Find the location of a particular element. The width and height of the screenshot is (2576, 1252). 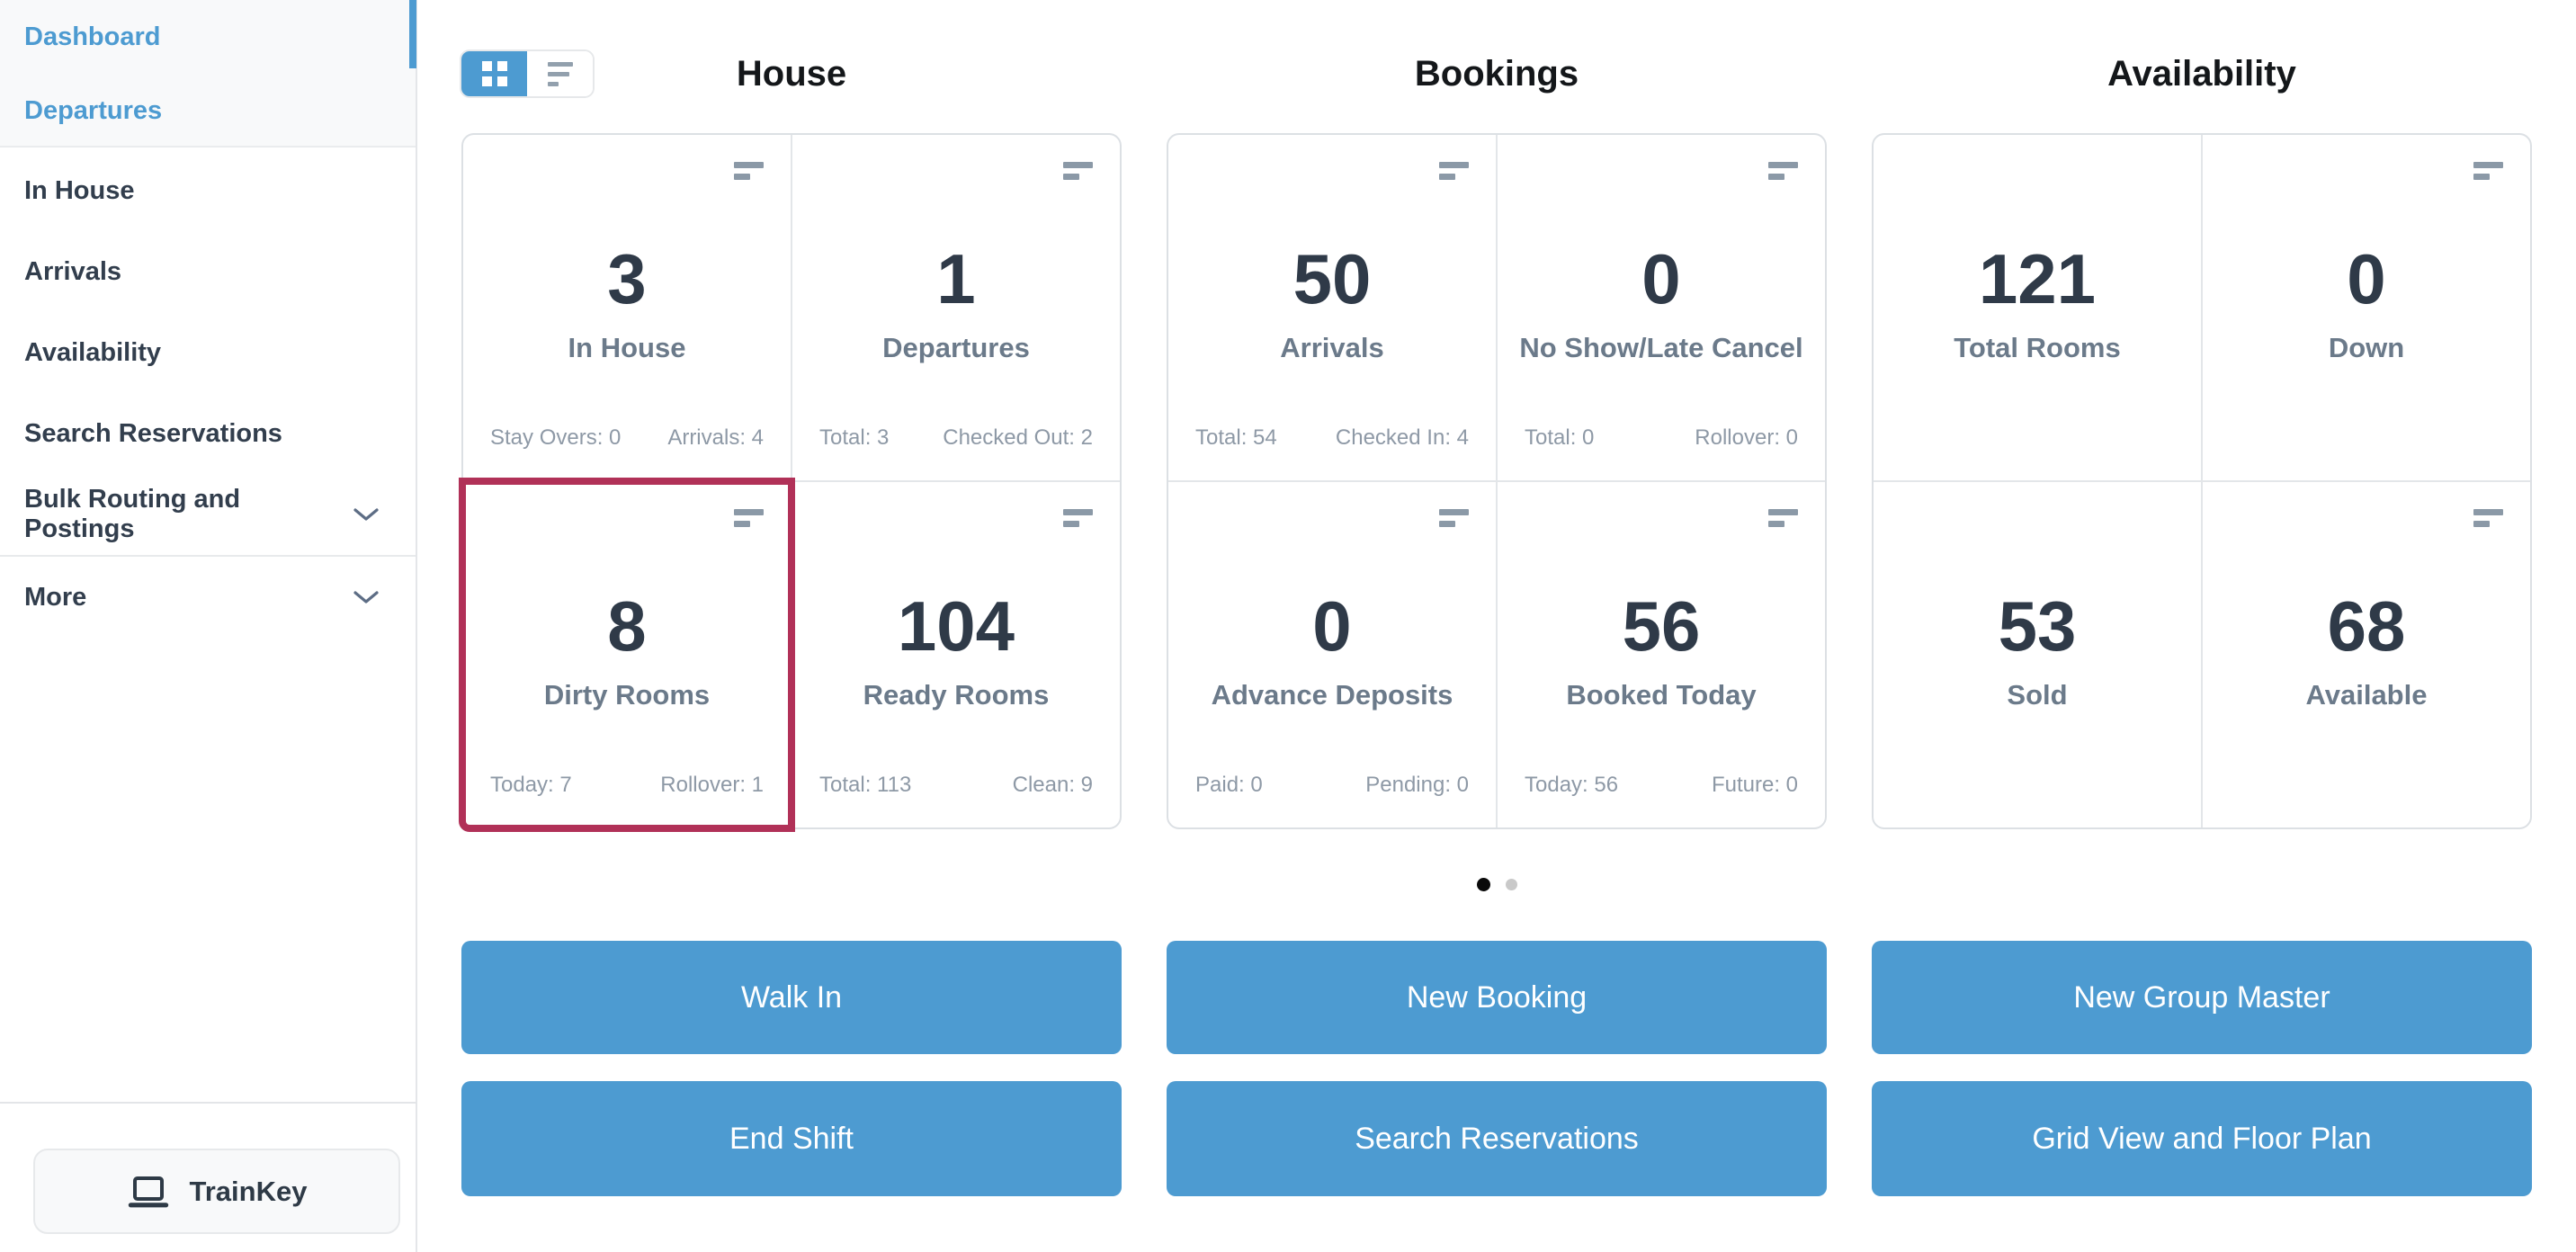

stat-right: Checked Out: 2 is located at coordinates (1018, 437).